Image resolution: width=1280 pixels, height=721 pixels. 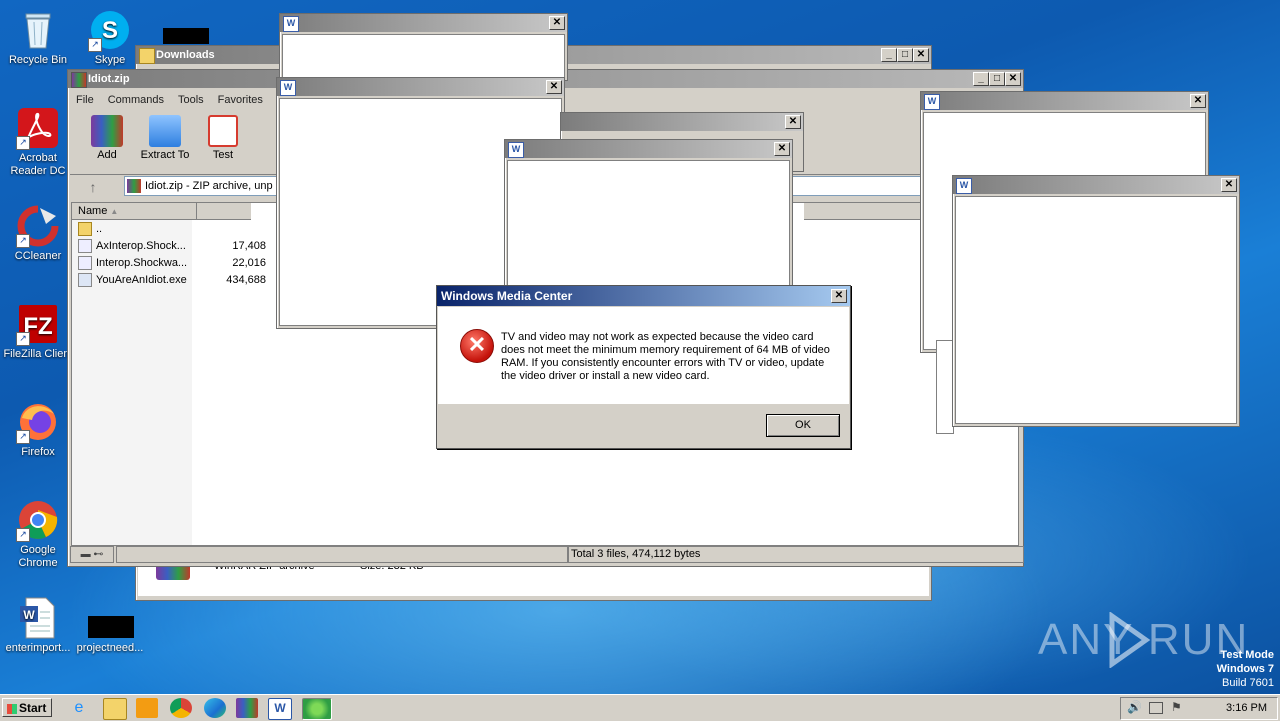 I want to click on watermark-line2: Windows 7, so click(x=1245, y=669).